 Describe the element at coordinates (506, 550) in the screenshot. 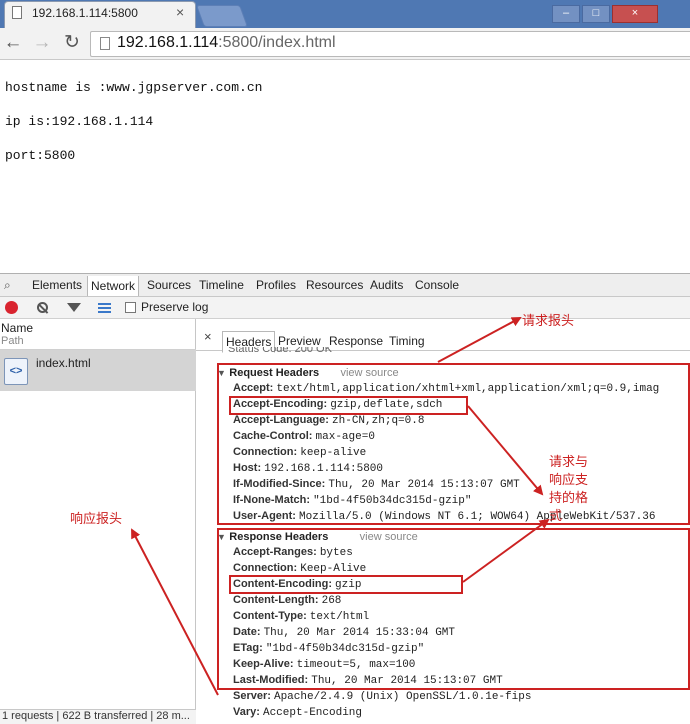

I see `arrow-from-content-encoding` at that location.